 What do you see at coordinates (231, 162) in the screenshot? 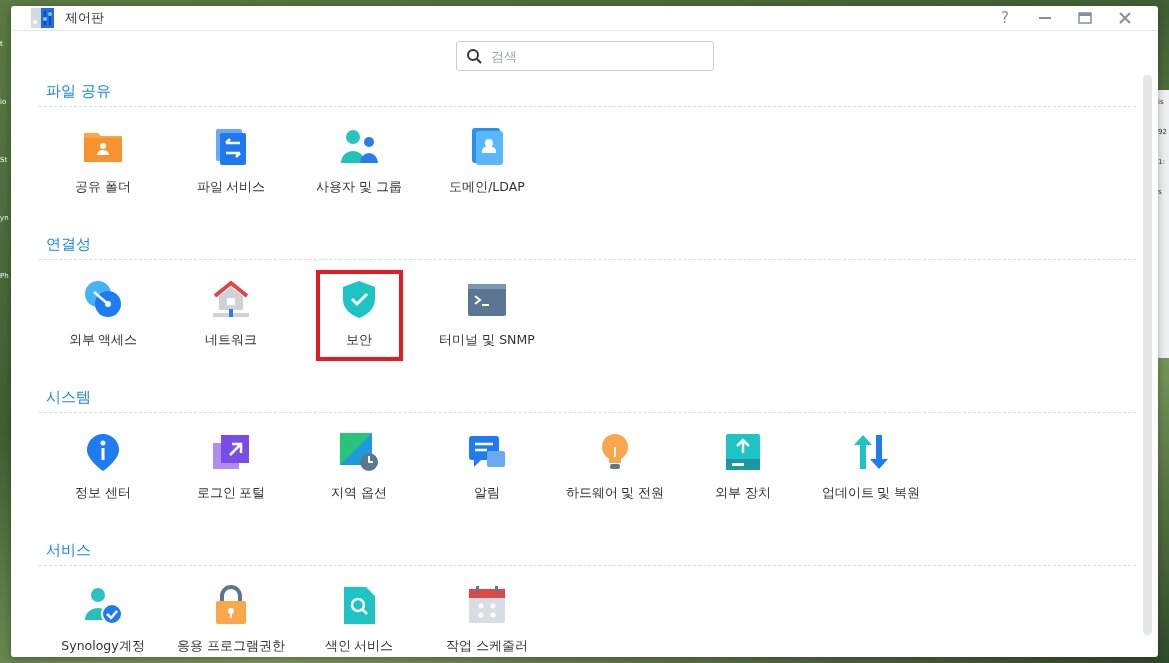
I see `control-panel-item: 파일 서비스` at bounding box center [231, 162].